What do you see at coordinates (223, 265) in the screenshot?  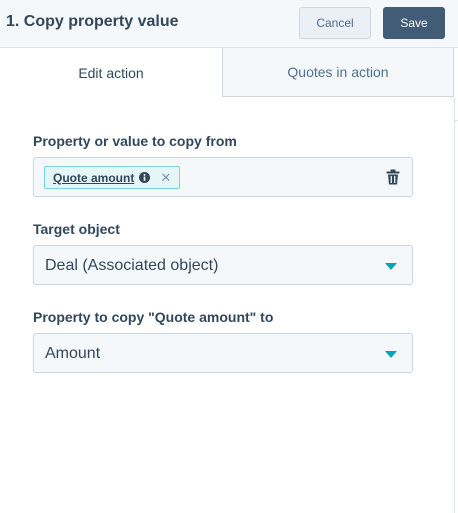 I see `target-object-select: Deal (Associated object)` at bounding box center [223, 265].